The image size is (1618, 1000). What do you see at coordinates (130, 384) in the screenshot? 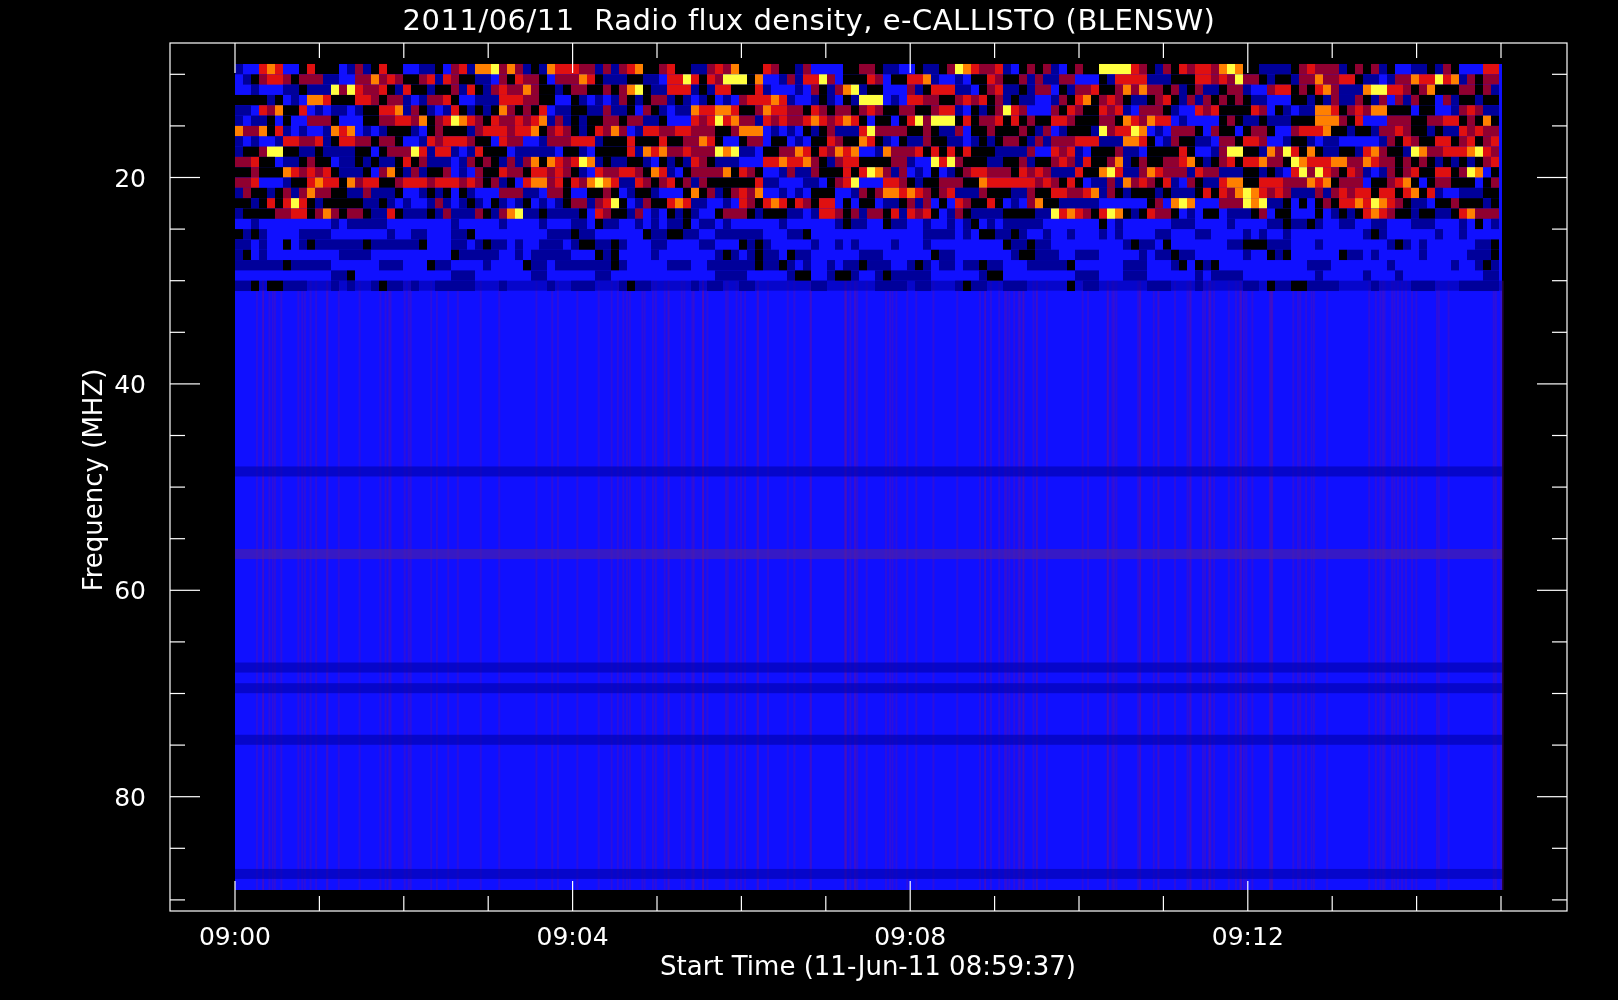
I see `y-tick-label: 40` at bounding box center [130, 384].